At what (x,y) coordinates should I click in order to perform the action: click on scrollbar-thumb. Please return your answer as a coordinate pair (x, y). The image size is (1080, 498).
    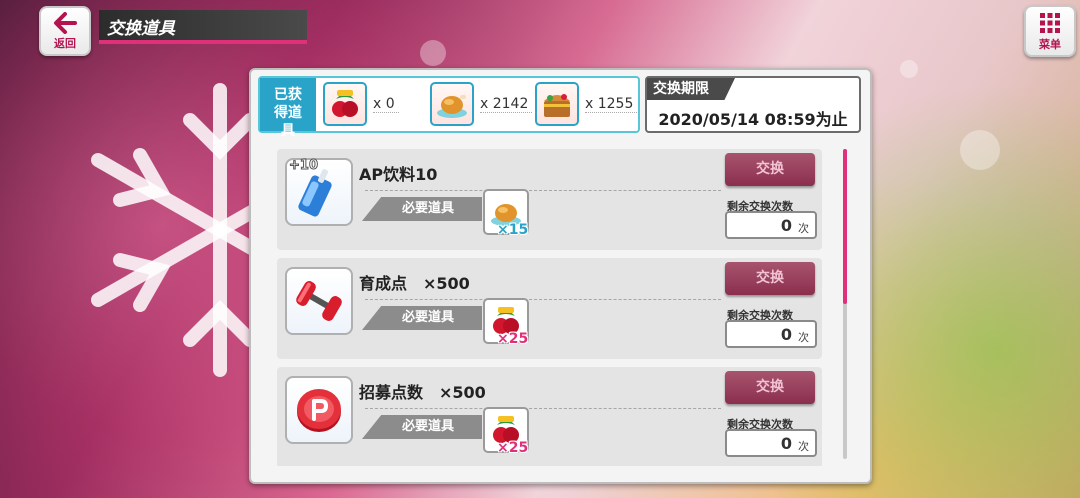
    Looking at the image, I should click on (845, 226).